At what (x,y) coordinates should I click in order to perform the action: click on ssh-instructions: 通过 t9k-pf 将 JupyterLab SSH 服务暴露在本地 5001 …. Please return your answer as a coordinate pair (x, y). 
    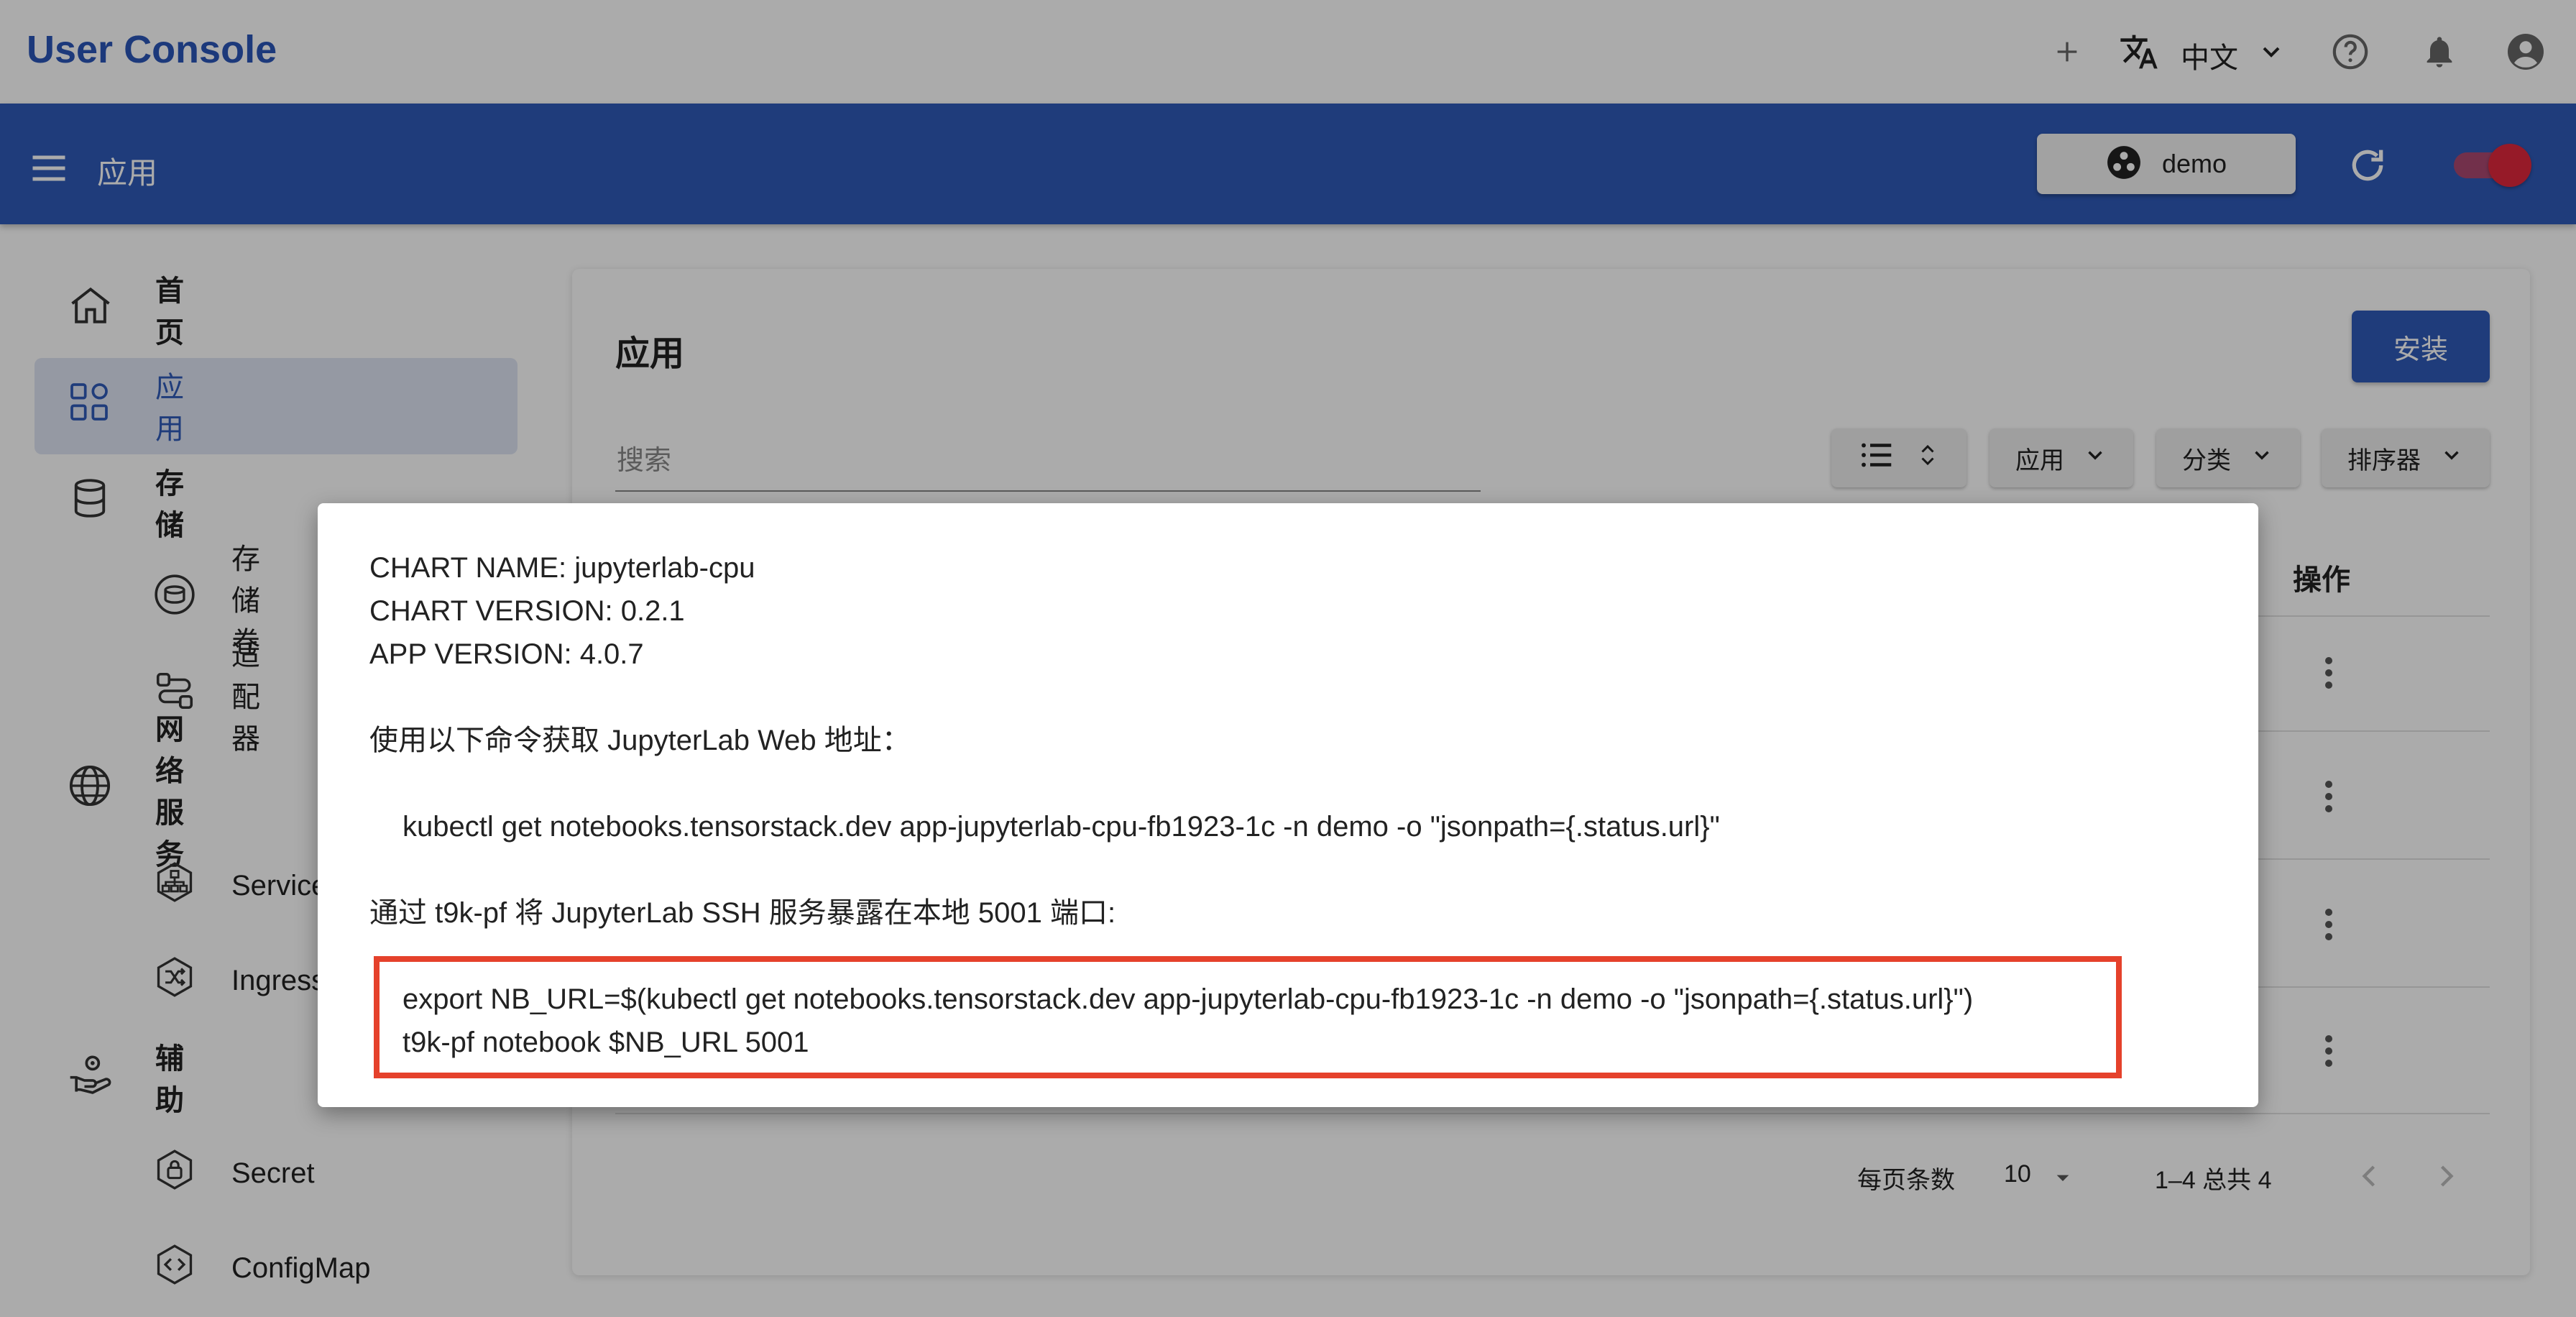
    Looking at the image, I should click on (742, 913).